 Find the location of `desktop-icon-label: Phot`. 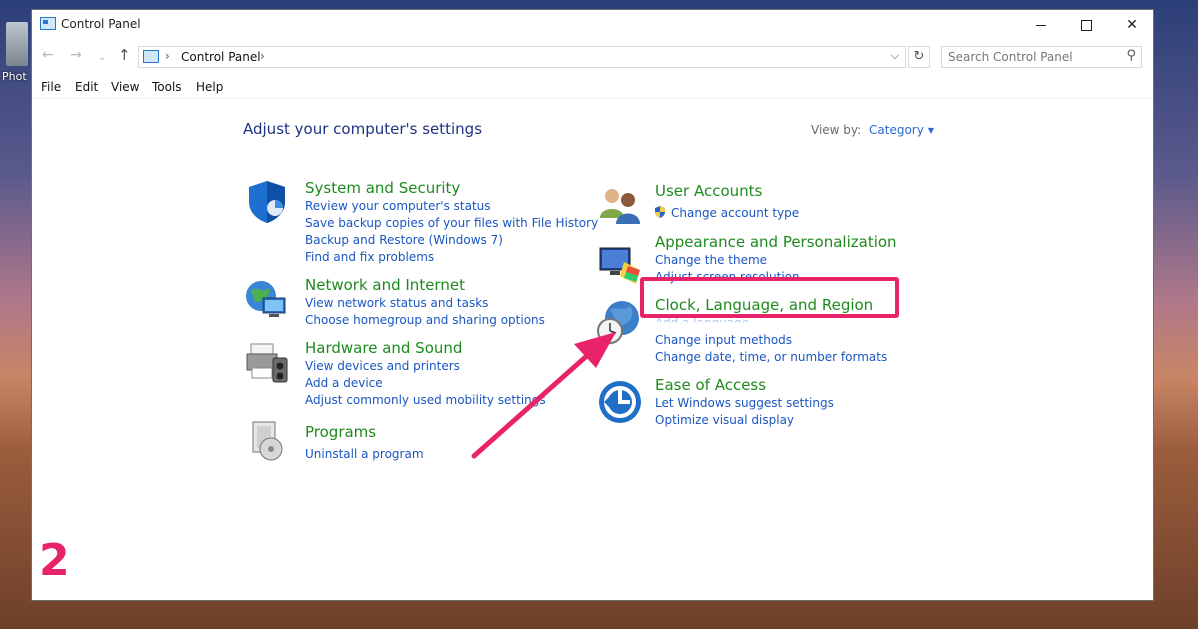

desktop-icon-label: Phot is located at coordinates (14, 76).